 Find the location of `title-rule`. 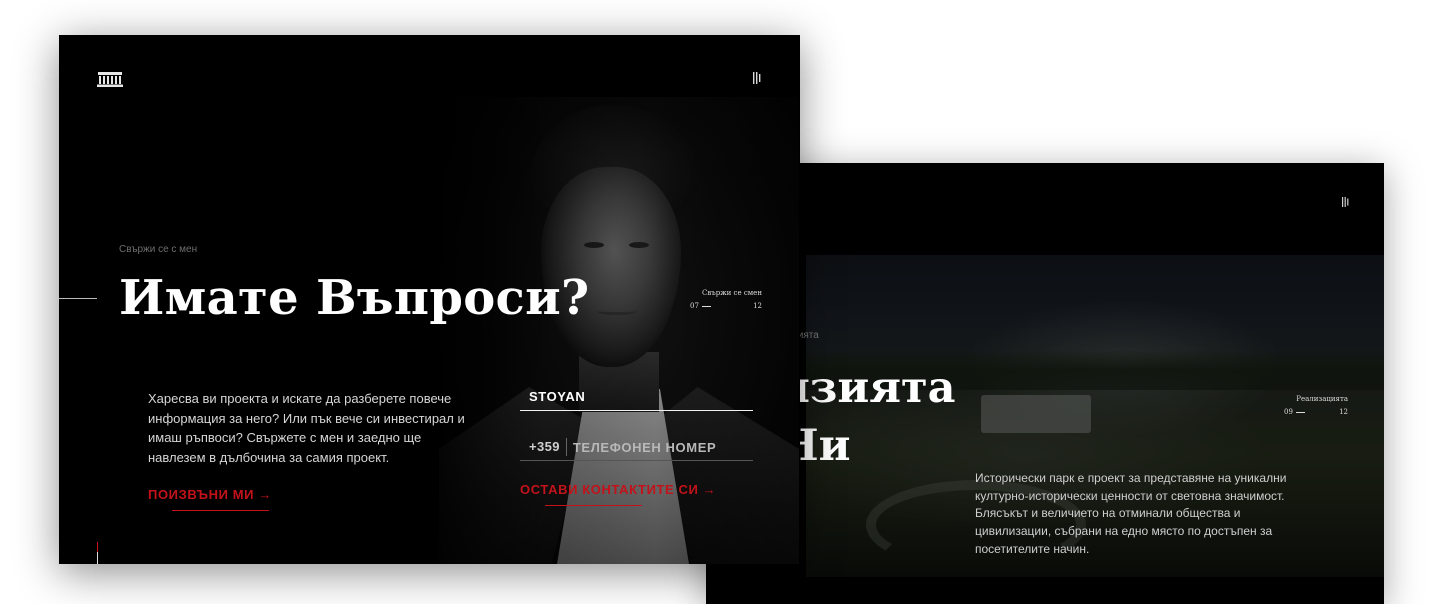

title-rule is located at coordinates (78, 298).